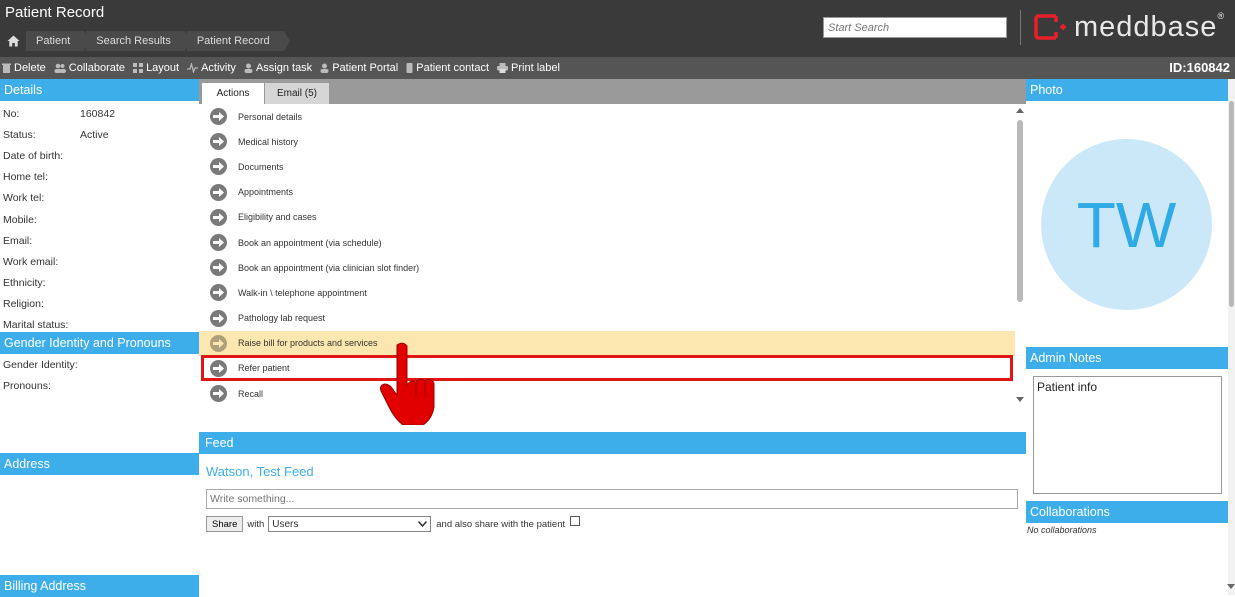  I want to click on delete-label: Delete, so click(30, 68).